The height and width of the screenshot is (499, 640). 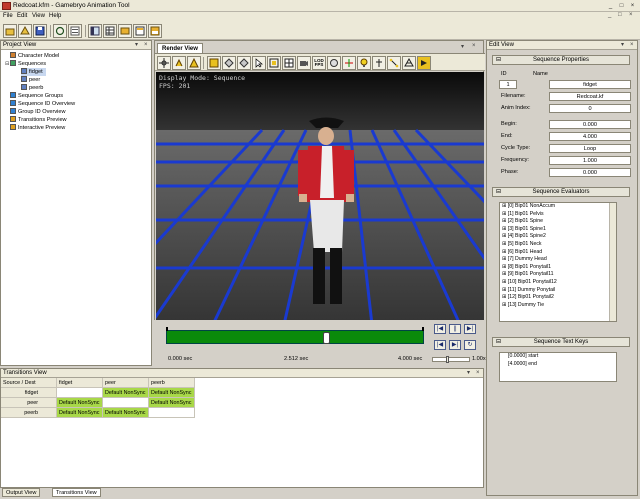 What do you see at coordinates (558, 237) in the screenshot?
I see `list-item: ⊞ [4] Bip01 Spine2` at bounding box center [558, 237].